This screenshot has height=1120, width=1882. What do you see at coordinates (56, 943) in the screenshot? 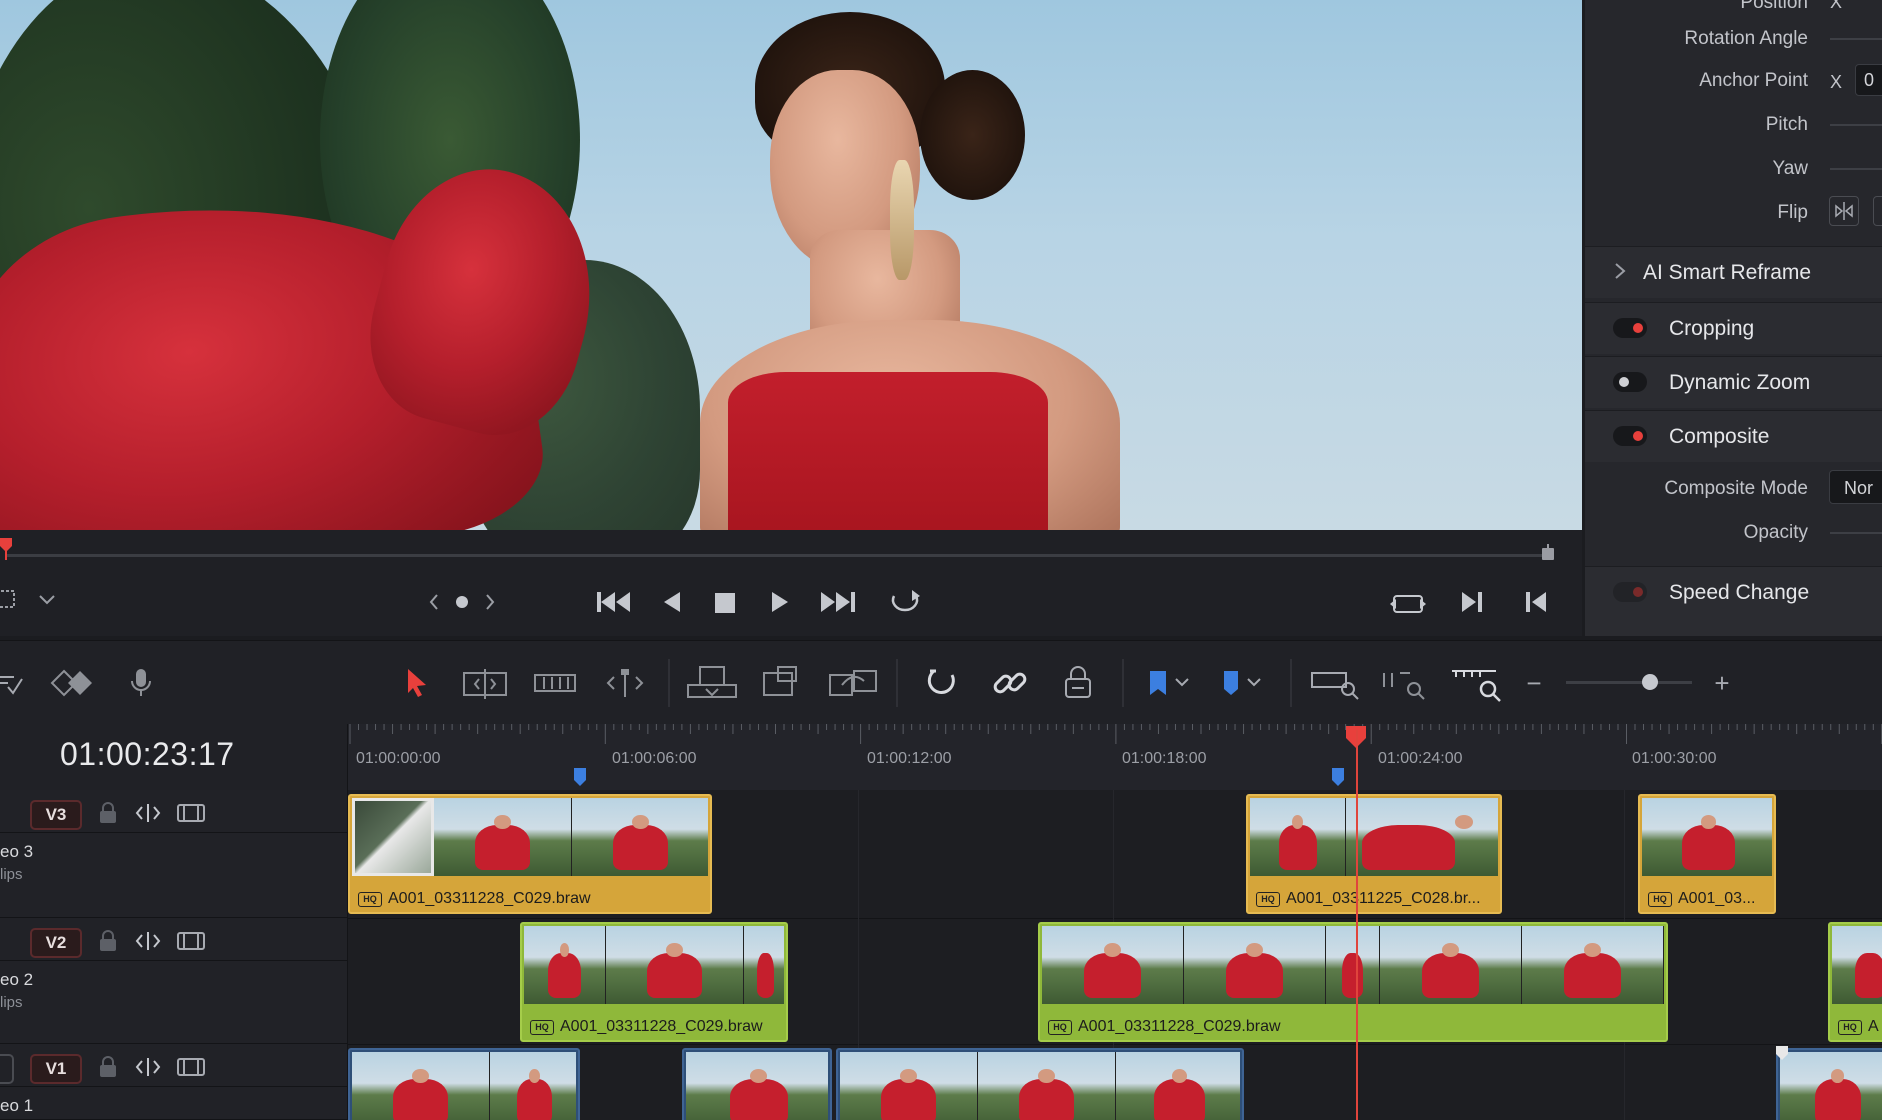
I see `track-id-badge: V2` at bounding box center [56, 943].